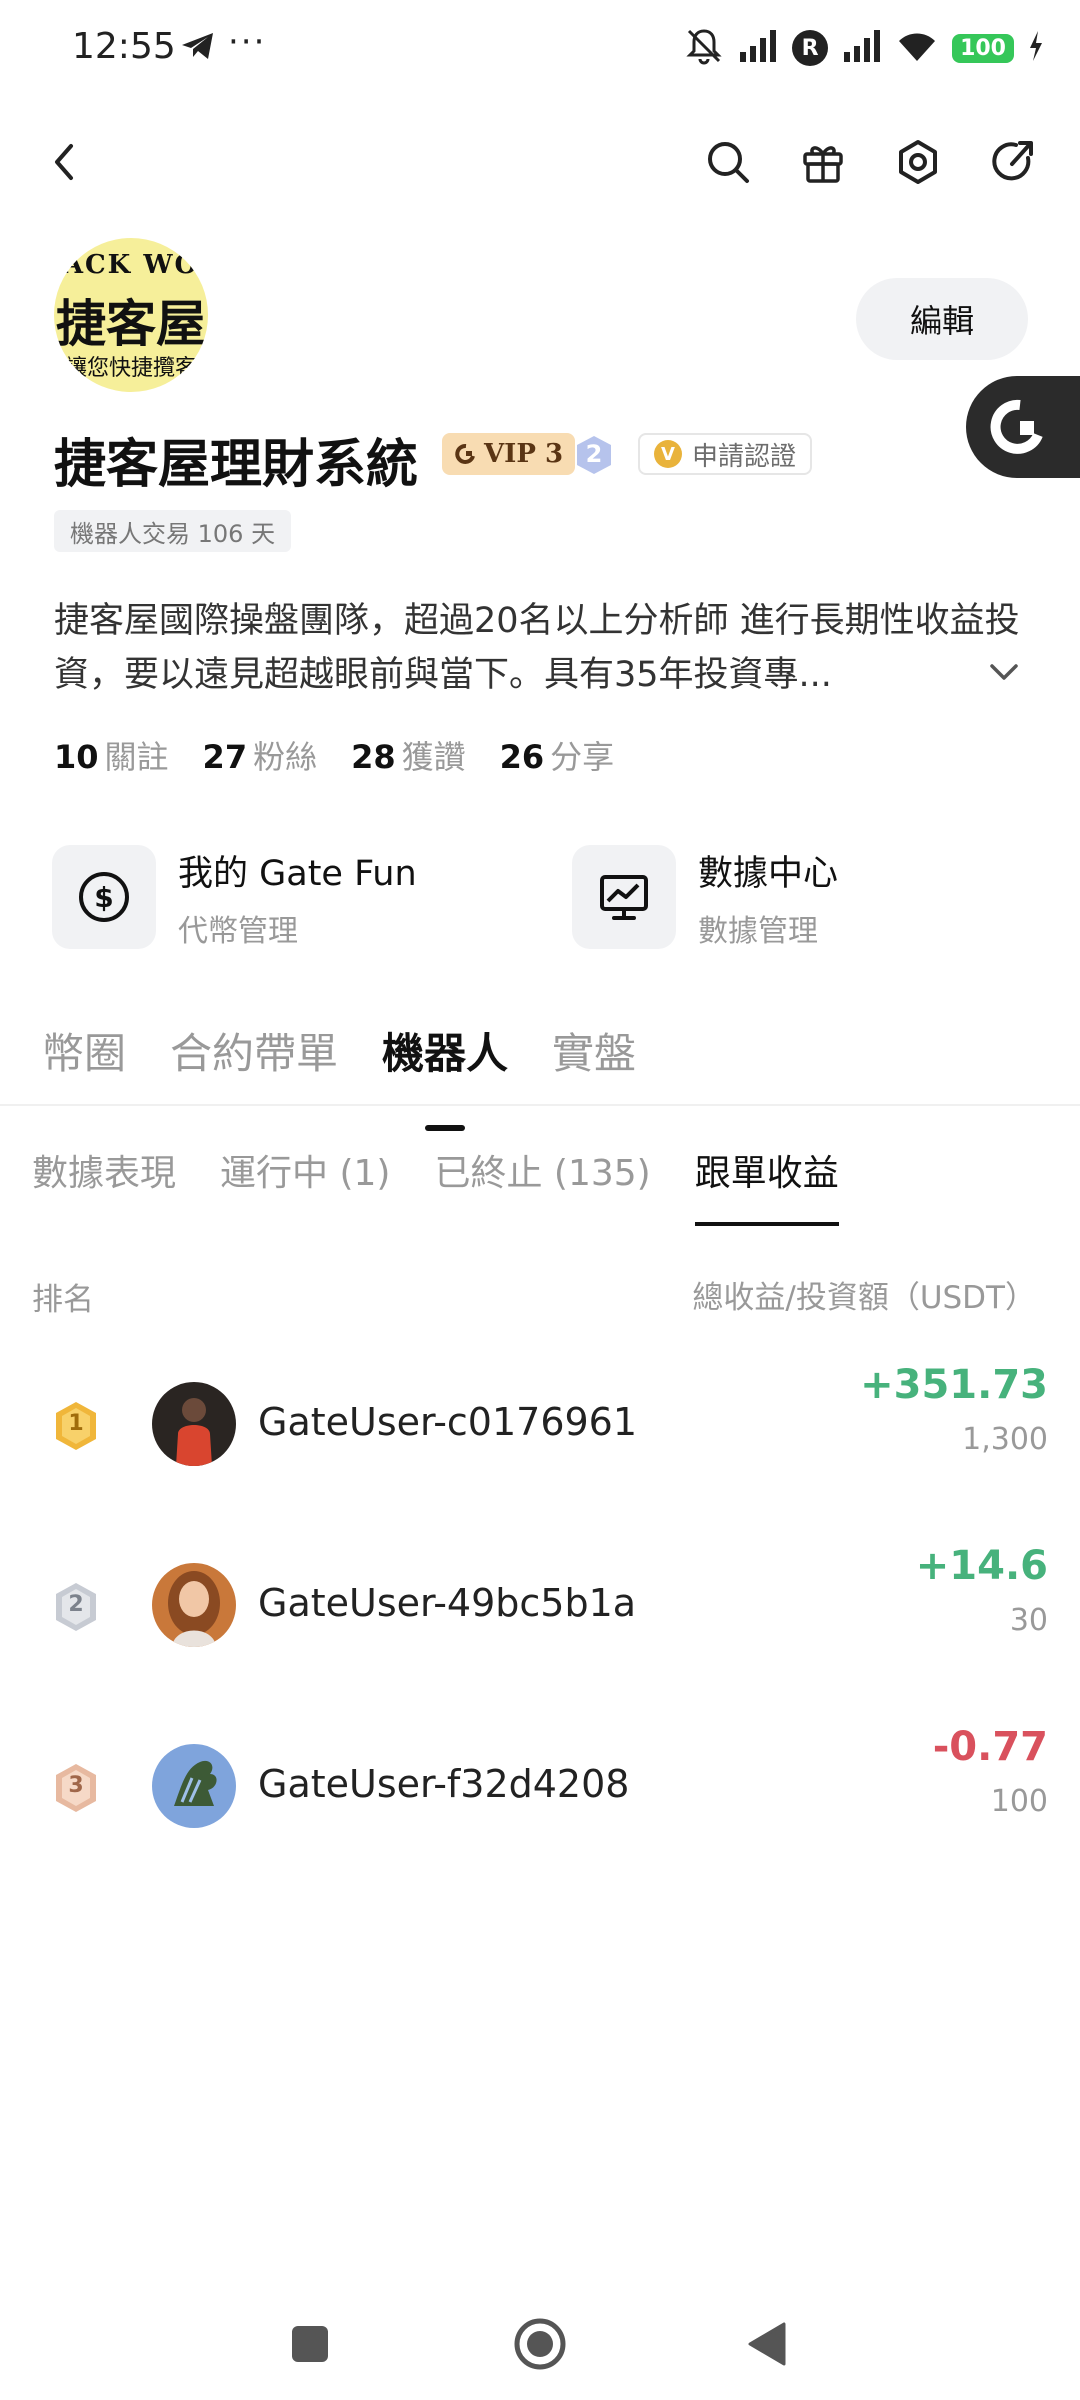 The image size is (1080, 2400). I want to click on tab-live: 實盤, so click(594, 1050).